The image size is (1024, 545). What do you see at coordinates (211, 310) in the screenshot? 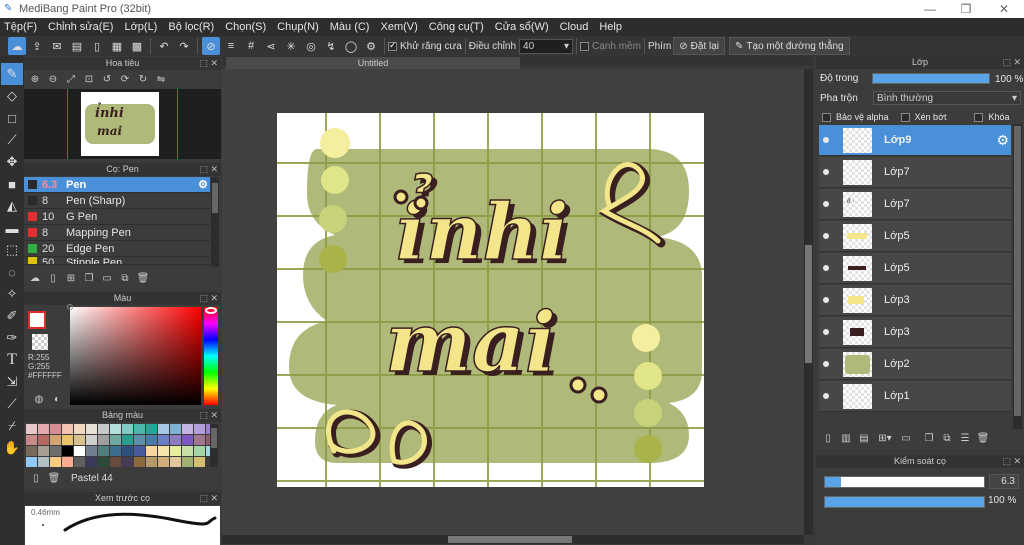
I see `hue-handle` at bounding box center [211, 310].